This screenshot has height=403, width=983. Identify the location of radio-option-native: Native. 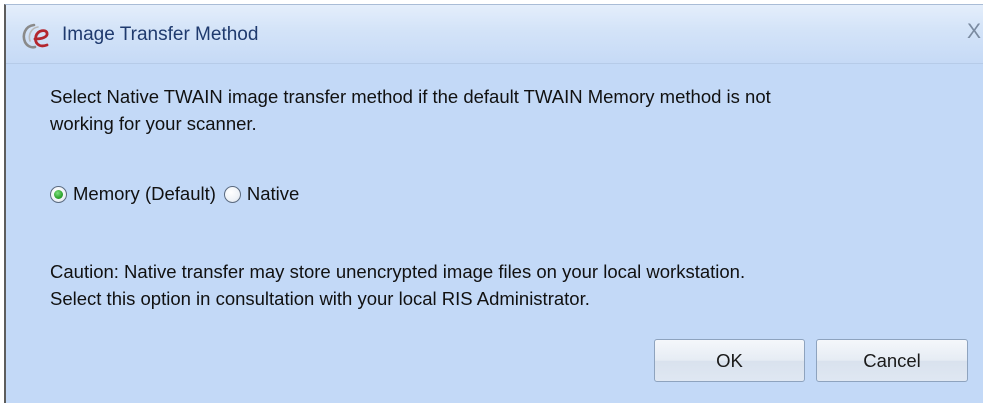
(261, 194).